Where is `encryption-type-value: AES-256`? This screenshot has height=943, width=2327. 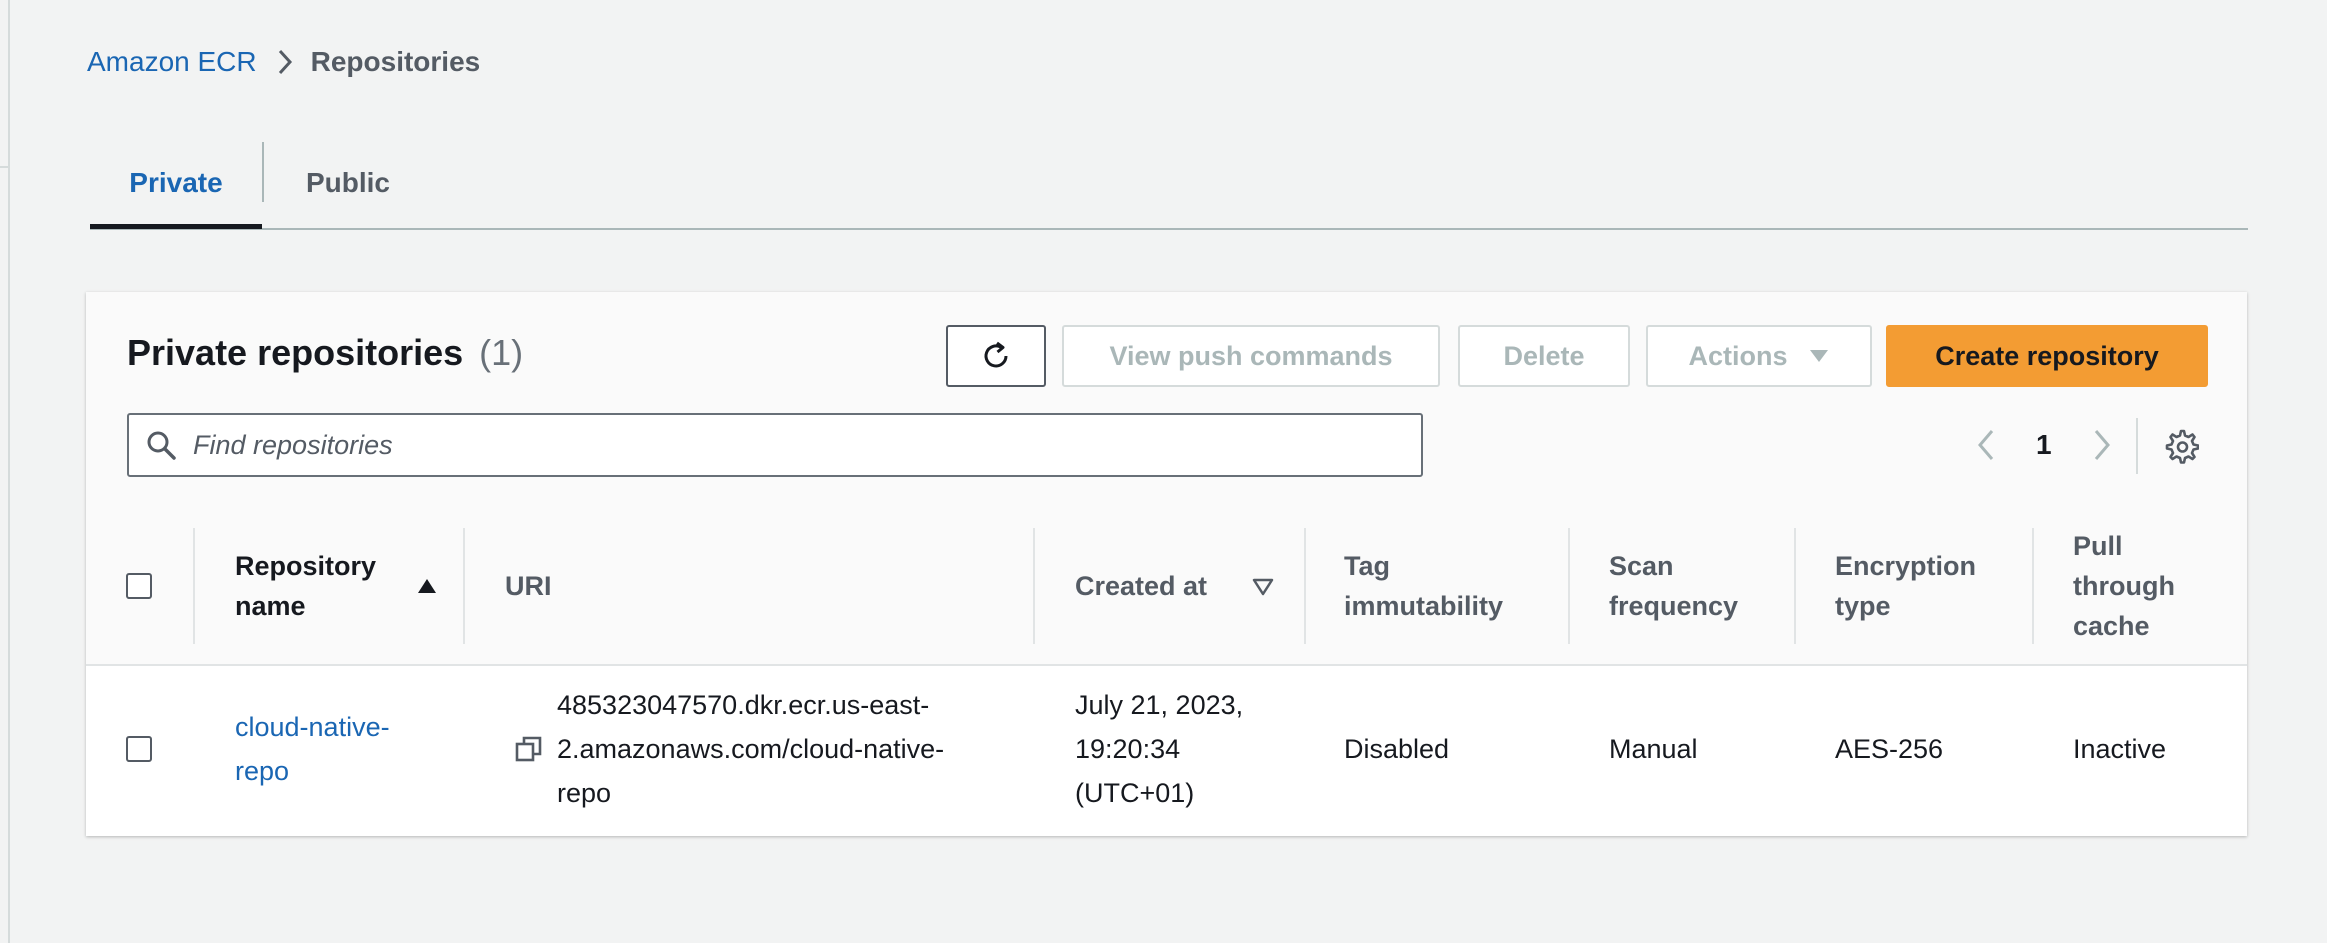
encryption-type-value: AES-256 is located at coordinates (1889, 749).